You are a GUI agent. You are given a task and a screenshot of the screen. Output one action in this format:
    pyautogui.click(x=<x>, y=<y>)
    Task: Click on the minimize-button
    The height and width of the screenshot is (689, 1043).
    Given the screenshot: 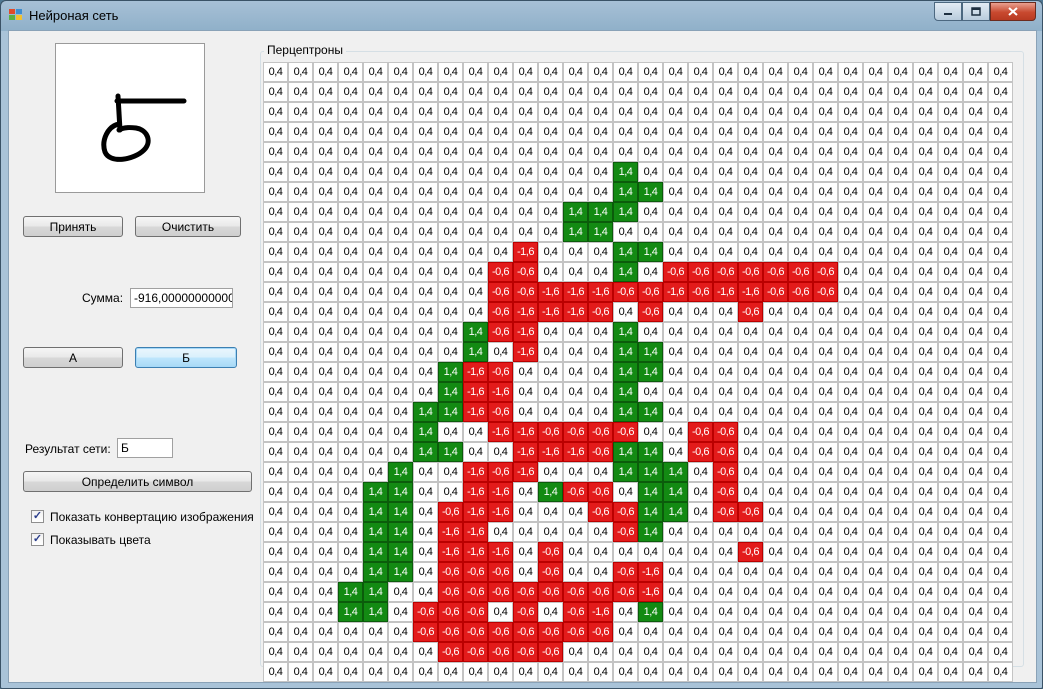 What is the action you would take?
    pyautogui.click(x=948, y=11)
    